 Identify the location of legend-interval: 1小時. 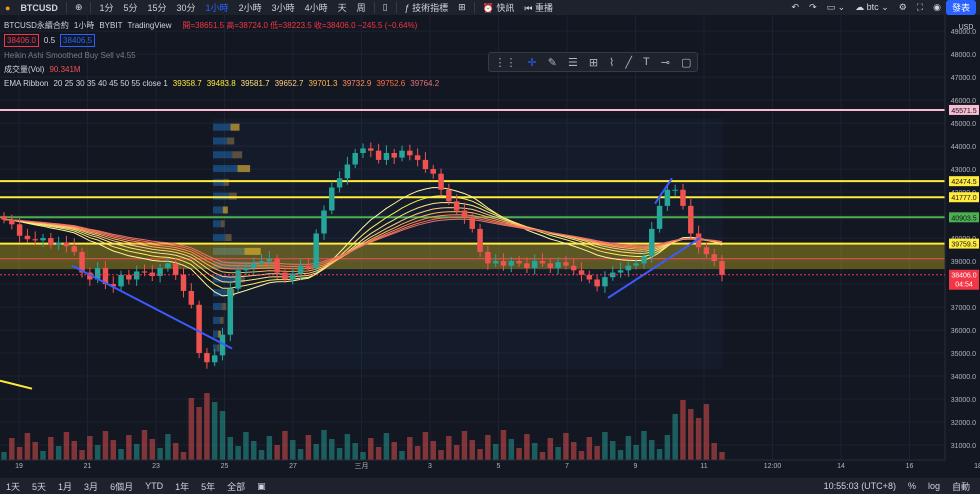
(84, 25).